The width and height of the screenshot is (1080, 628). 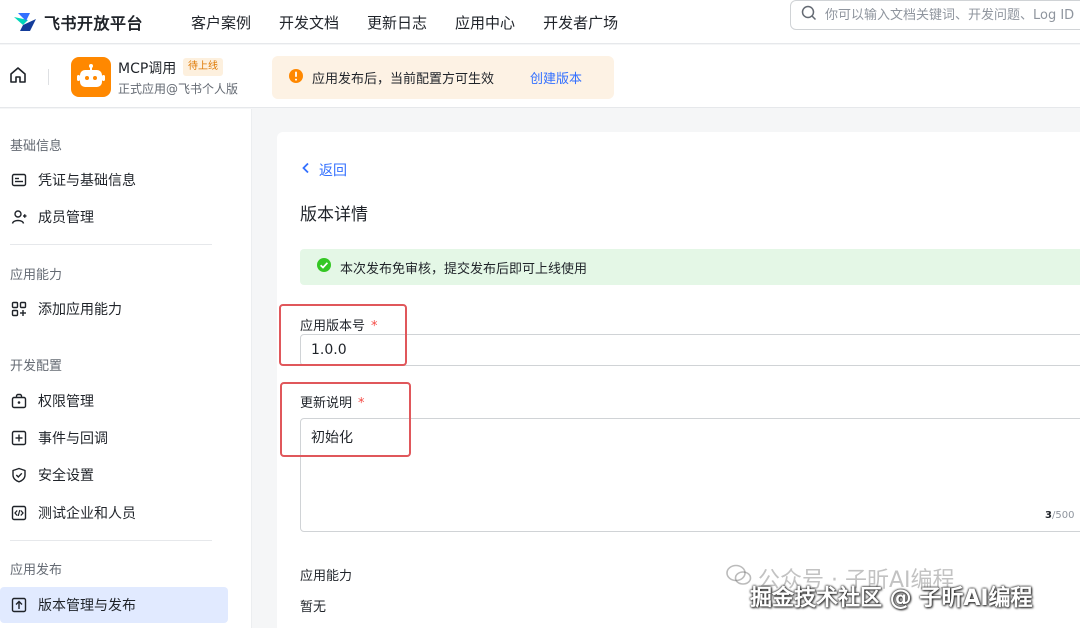 I want to click on sidebar-item-label: 版本管理与发布, so click(x=87, y=606).